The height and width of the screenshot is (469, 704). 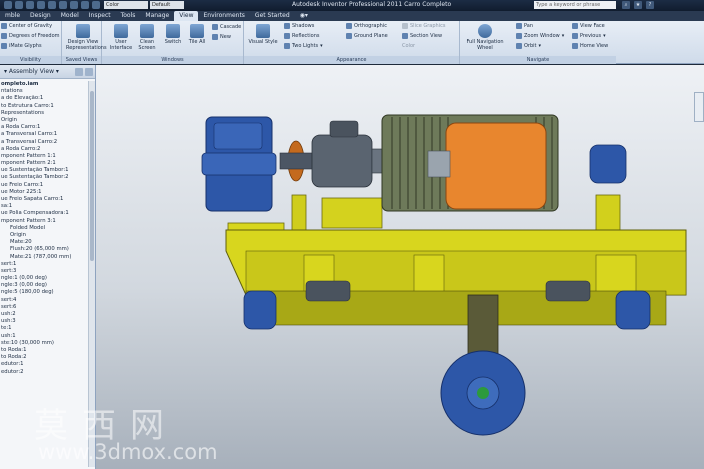 What do you see at coordinates (44, 372) in the screenshot?
I see `browser-node: edutor:2` at bounding box center [44, 372].